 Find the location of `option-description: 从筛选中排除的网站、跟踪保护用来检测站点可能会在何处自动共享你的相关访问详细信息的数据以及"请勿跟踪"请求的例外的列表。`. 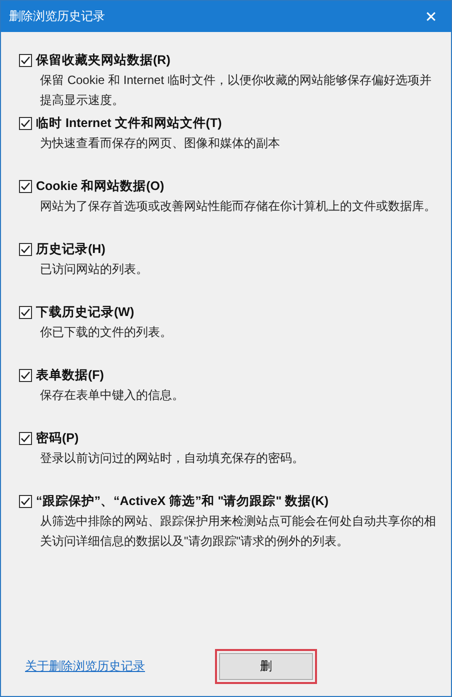

option-description: 从筛选中排除的网站、跟踪保护用来检测站点可能会在何处自动共享你的相关访问详细信息的数据以及"请勿跟踪"请求的例外的列表。 is located at coordinates (238, 531).